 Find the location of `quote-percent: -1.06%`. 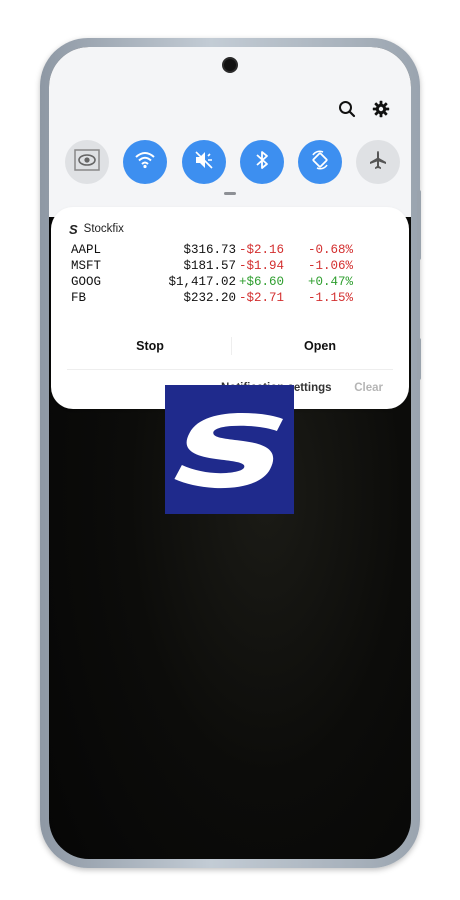

quote-percent: -1.06% is located at coordinates (330, 266).